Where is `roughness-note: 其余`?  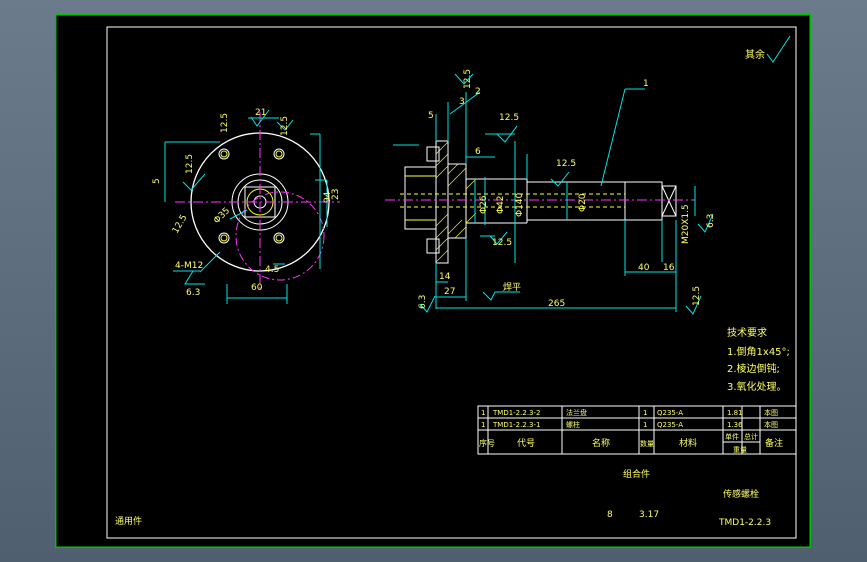
roughness-note: 其余 is located at coordinates (755, 54).